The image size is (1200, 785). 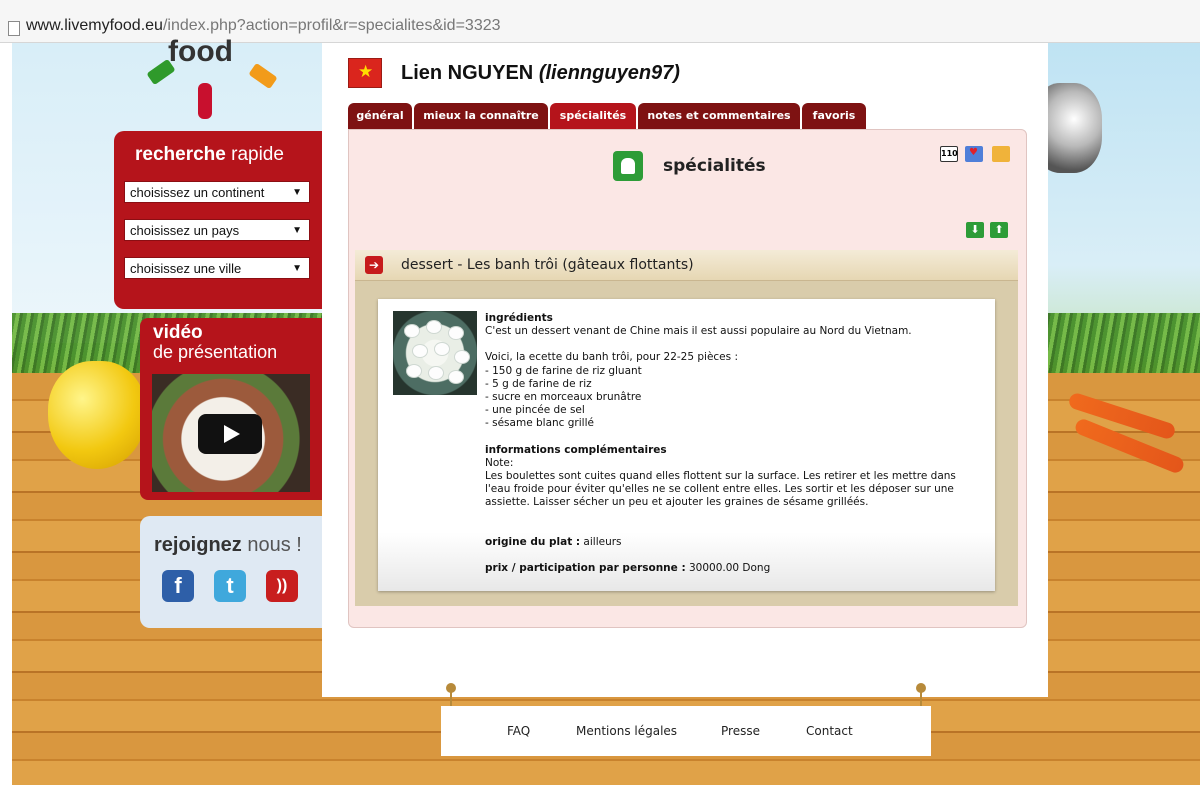 I want to click on ingredients-heading: ingrédients, so click(x=519, y=318).